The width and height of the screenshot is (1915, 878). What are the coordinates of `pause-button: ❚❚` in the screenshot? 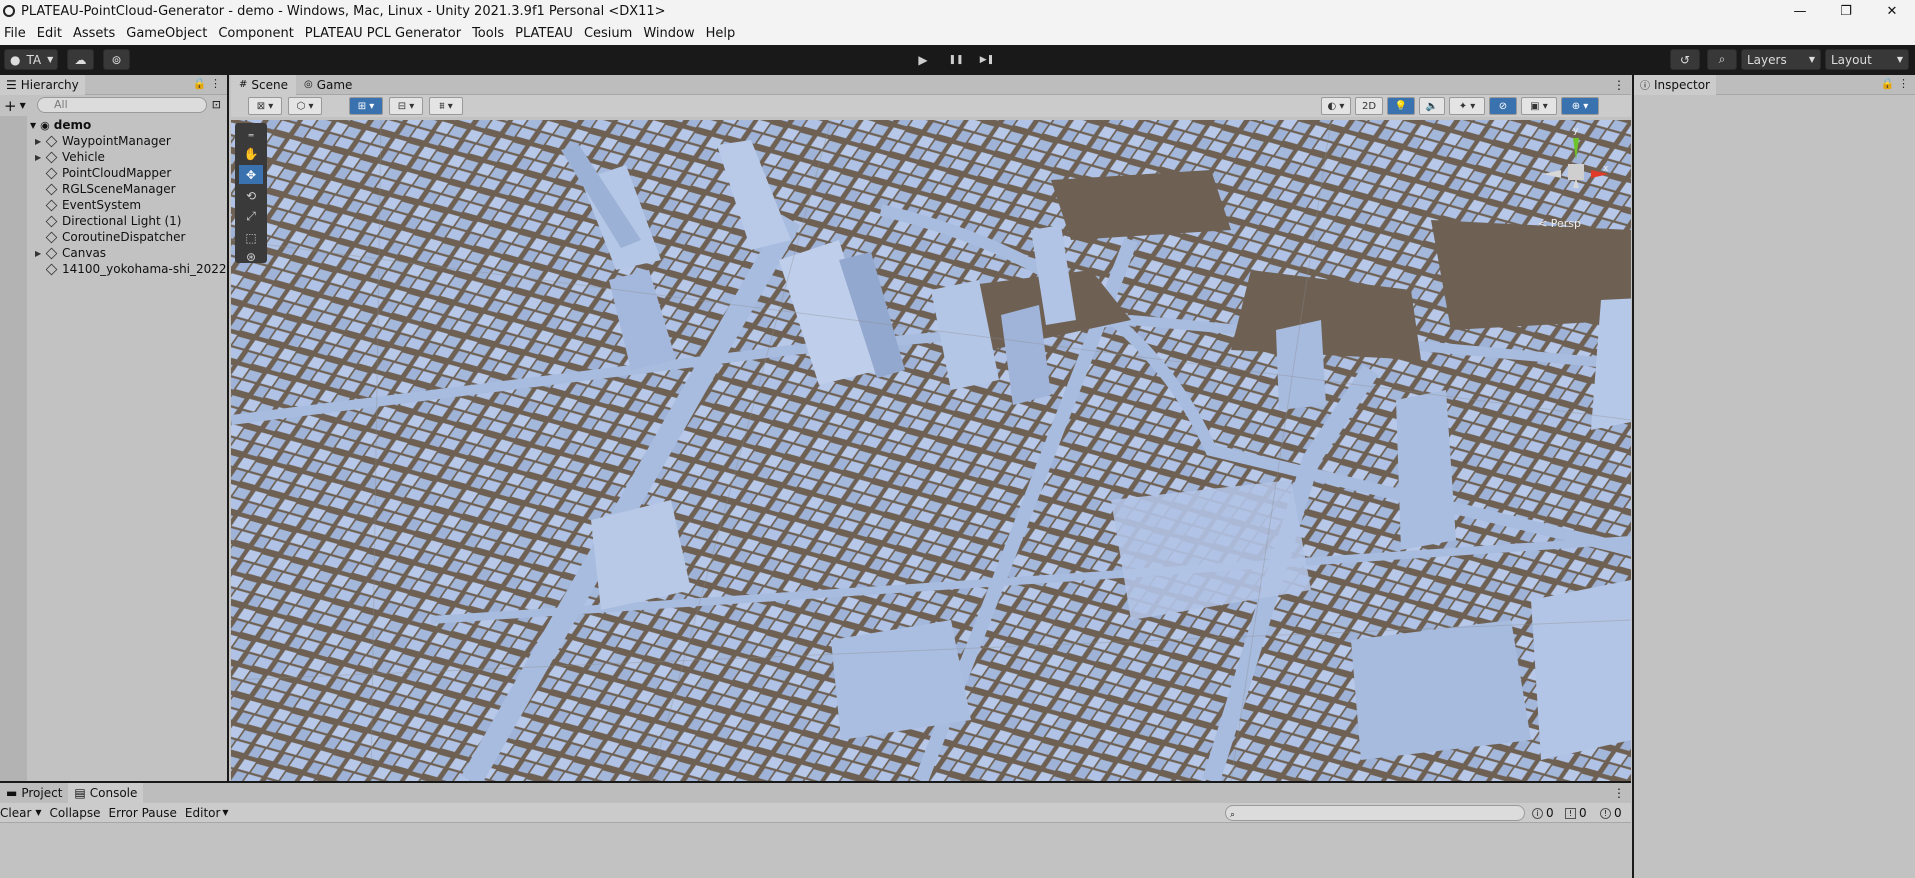 It's located at (956, 59).